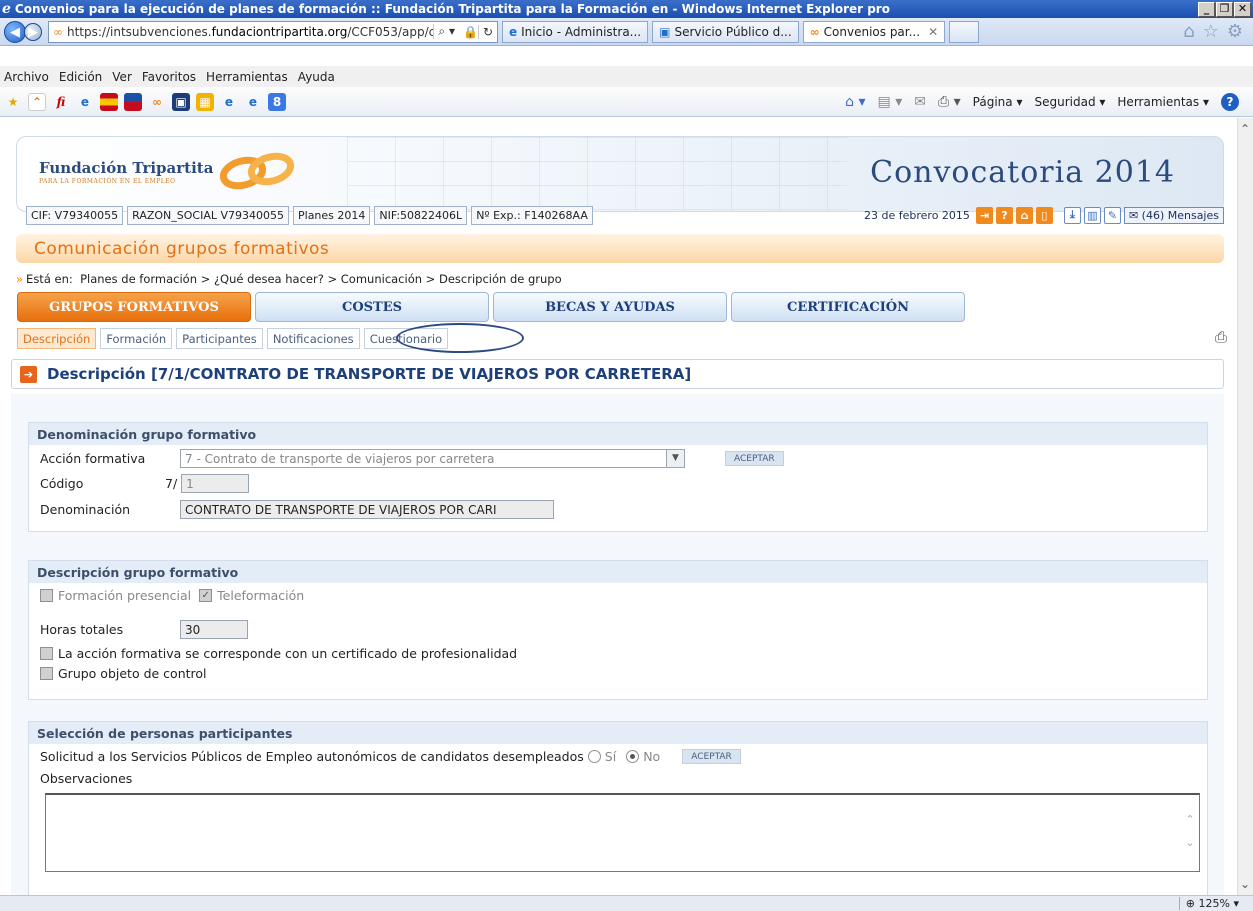  I want to click on observaciones-textarea: ⌃ ⌄, so click(622, 832).